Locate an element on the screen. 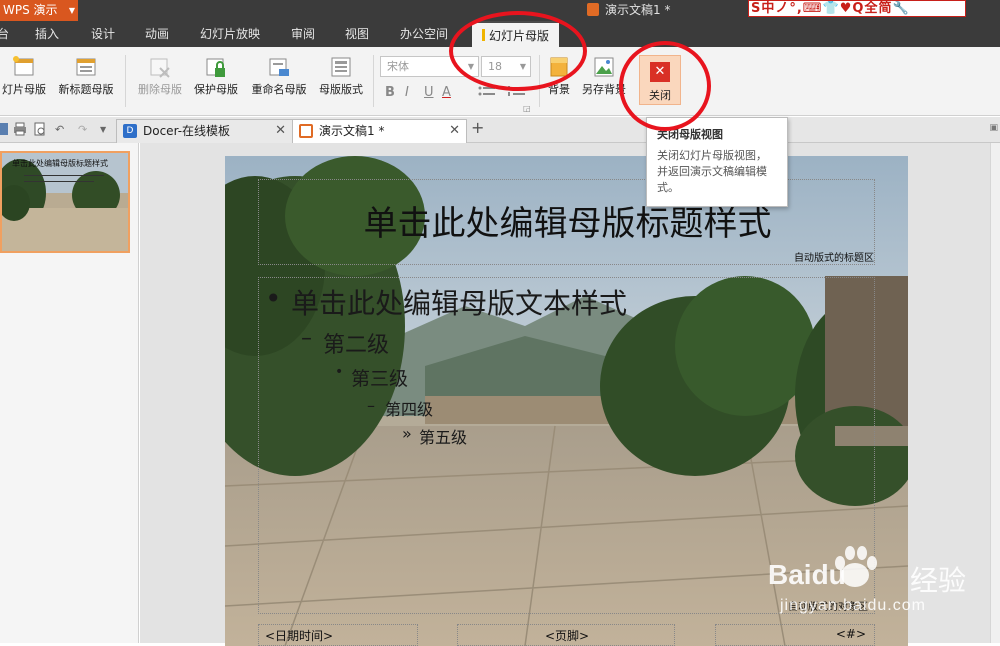 The height and width of the screenshot is (646, 1000). rename-master-button: 重命名母版 is located at coordinates (279, 81).